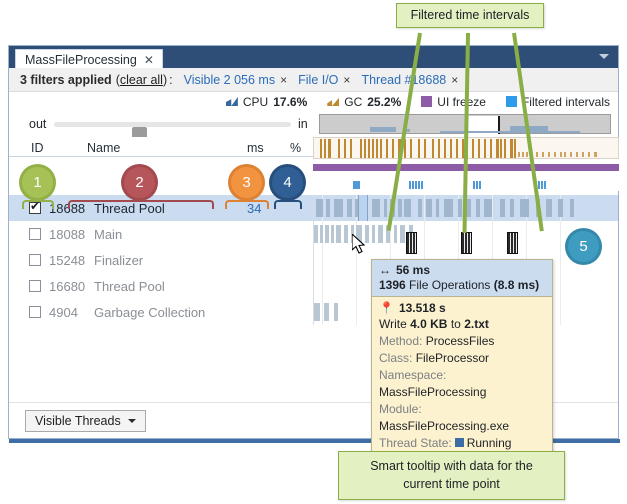 This screenshot has height=504, width=627. I want to click on tooltip-module-row: Module: MassFileProcessing.exe, so click(462, 418).